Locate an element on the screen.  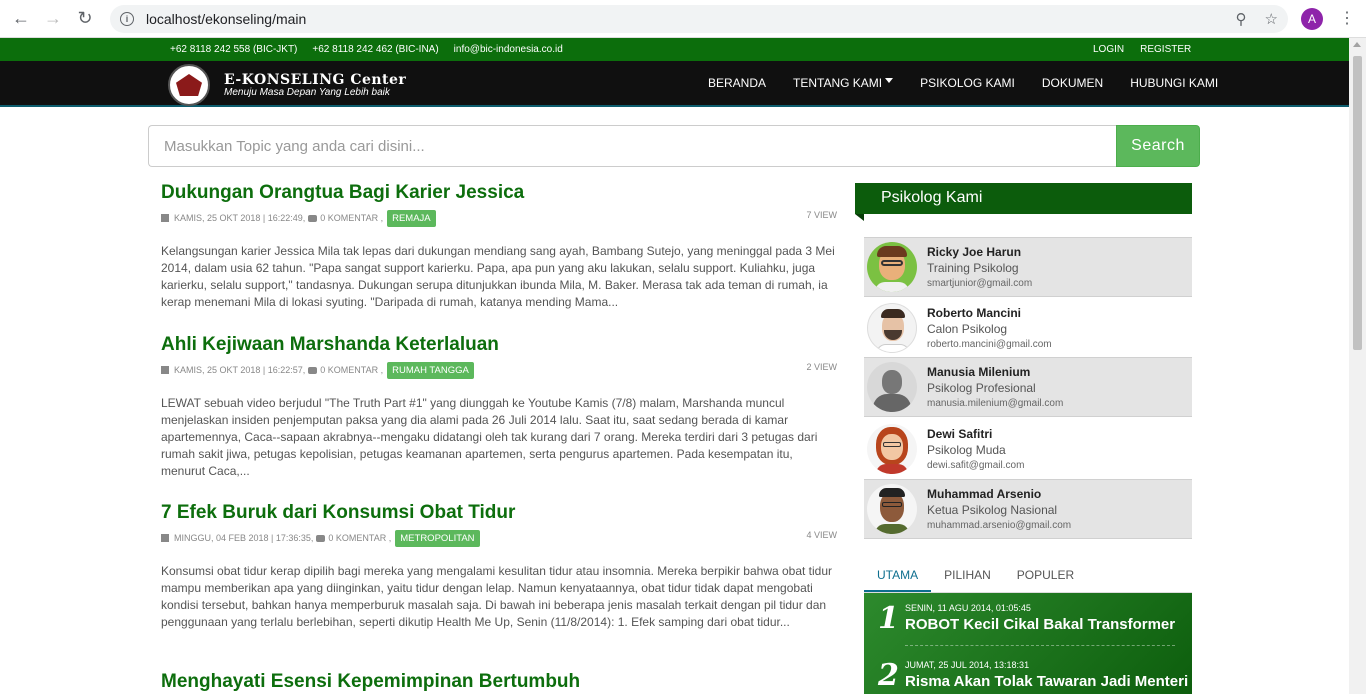
psychologist-name: Roberto Mancini is located at coordinates (974, 313).